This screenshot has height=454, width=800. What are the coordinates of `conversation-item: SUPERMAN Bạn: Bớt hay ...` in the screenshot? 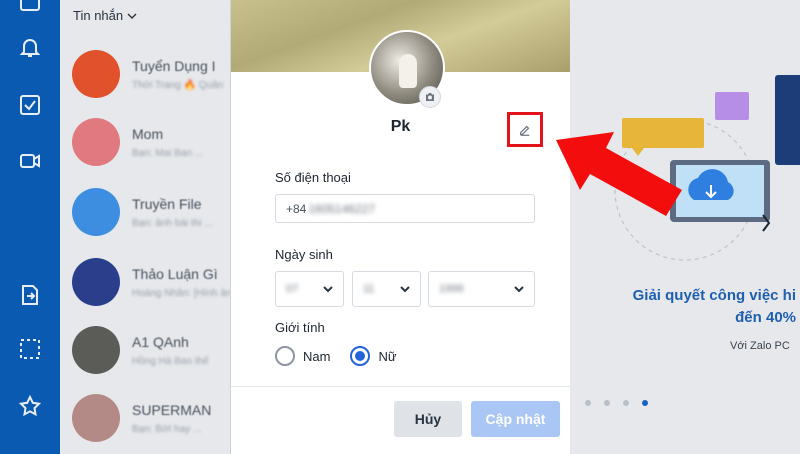 It's located at (151, 418).